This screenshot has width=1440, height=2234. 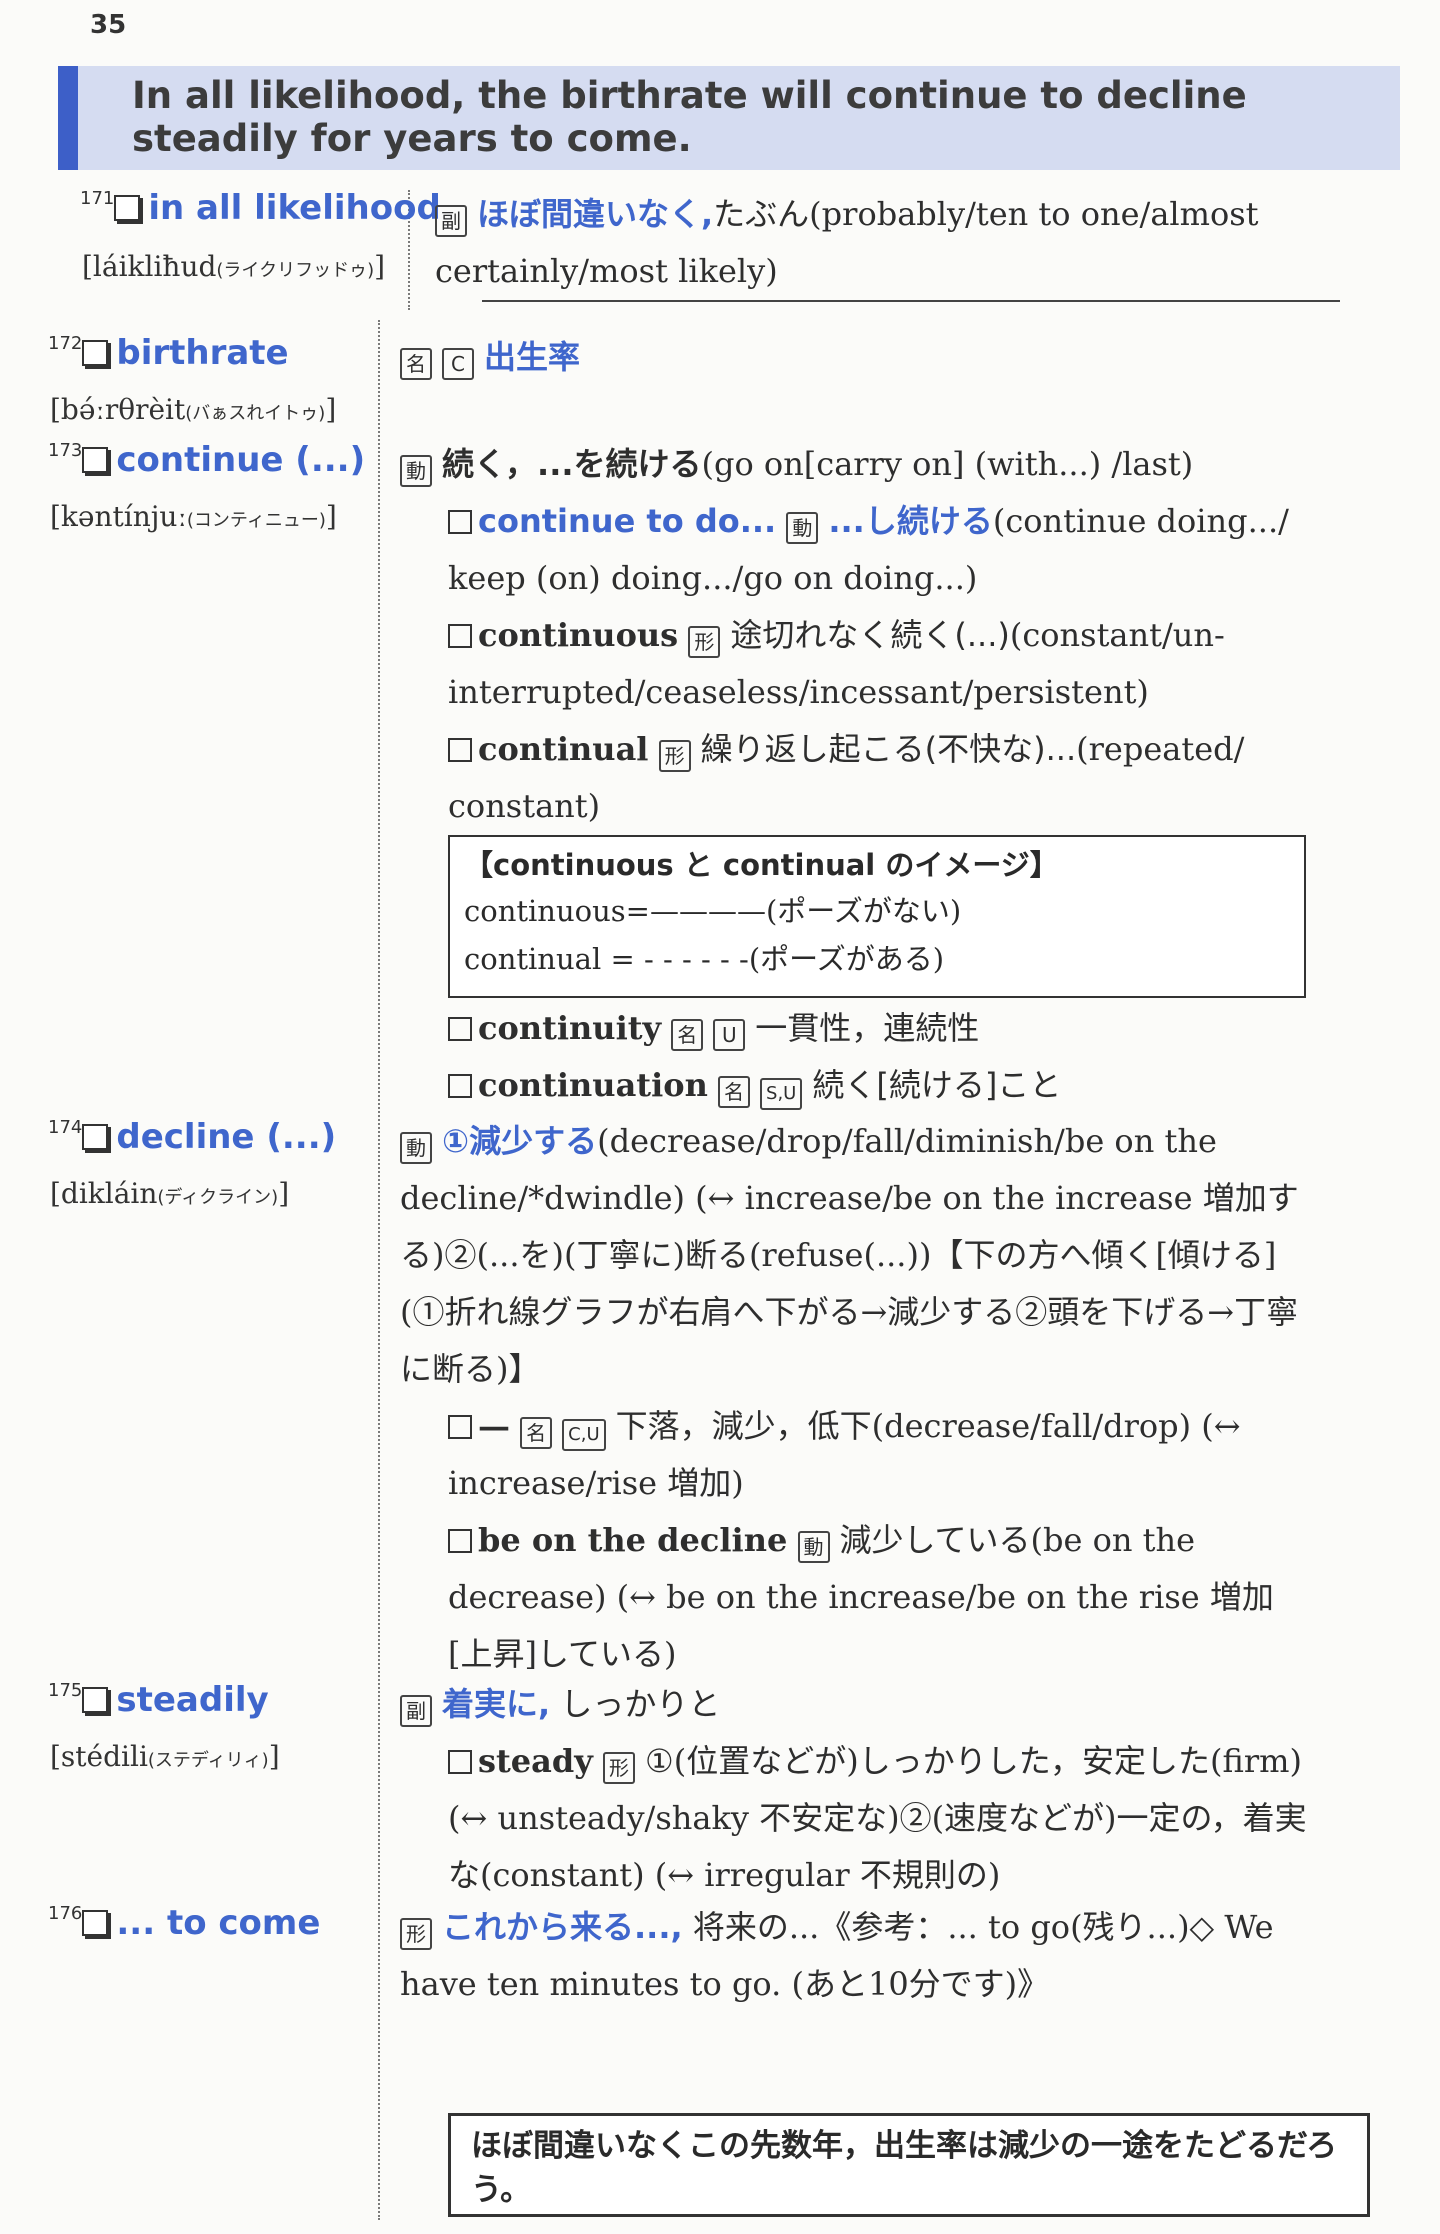 What do you see at coordinates (65, 1690) in the screenshot?
I see `entry-number: 175` at bounding box center [65, 1690].